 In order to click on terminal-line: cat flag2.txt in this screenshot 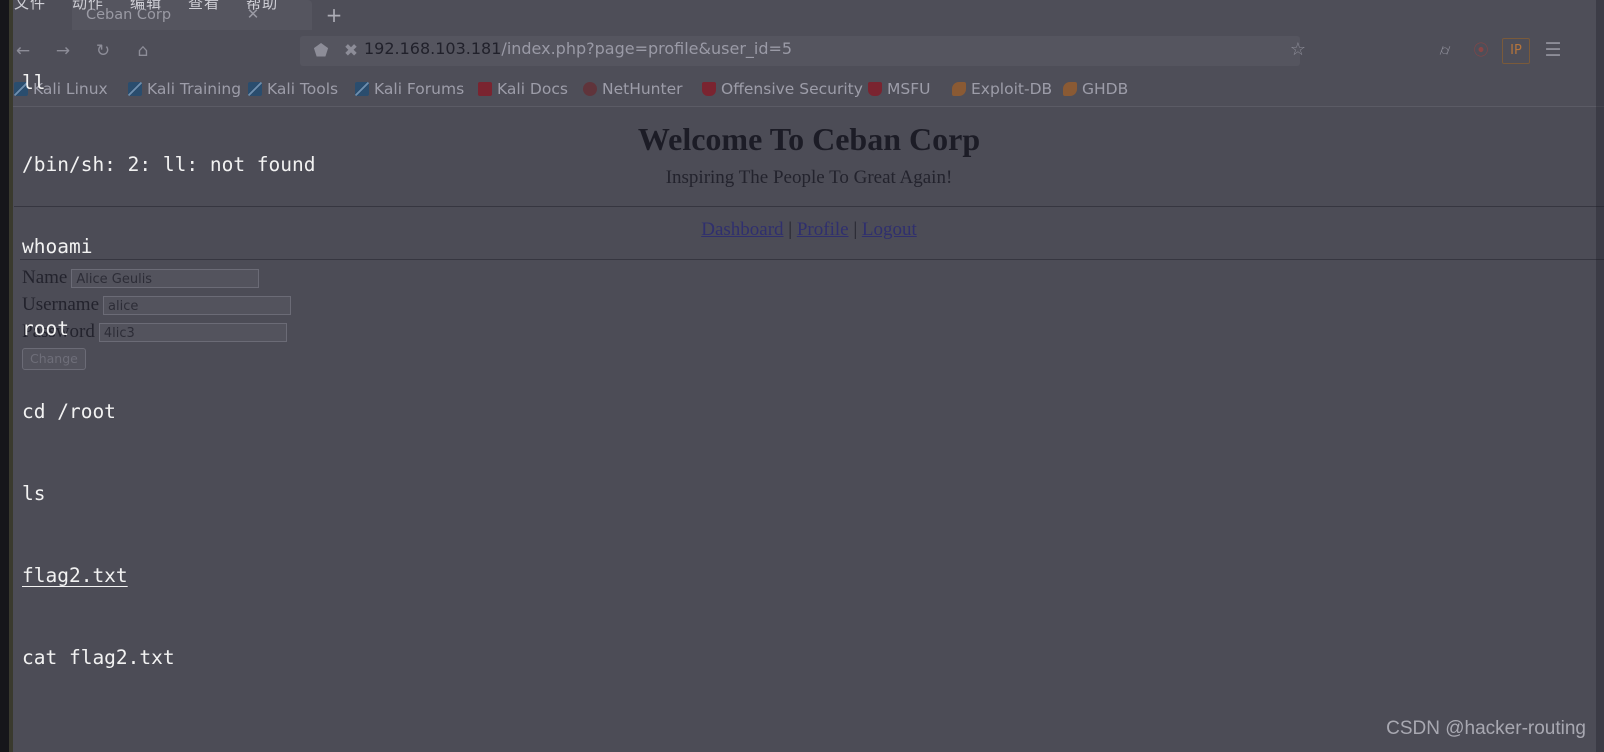, I will do `click(98, 658)`.